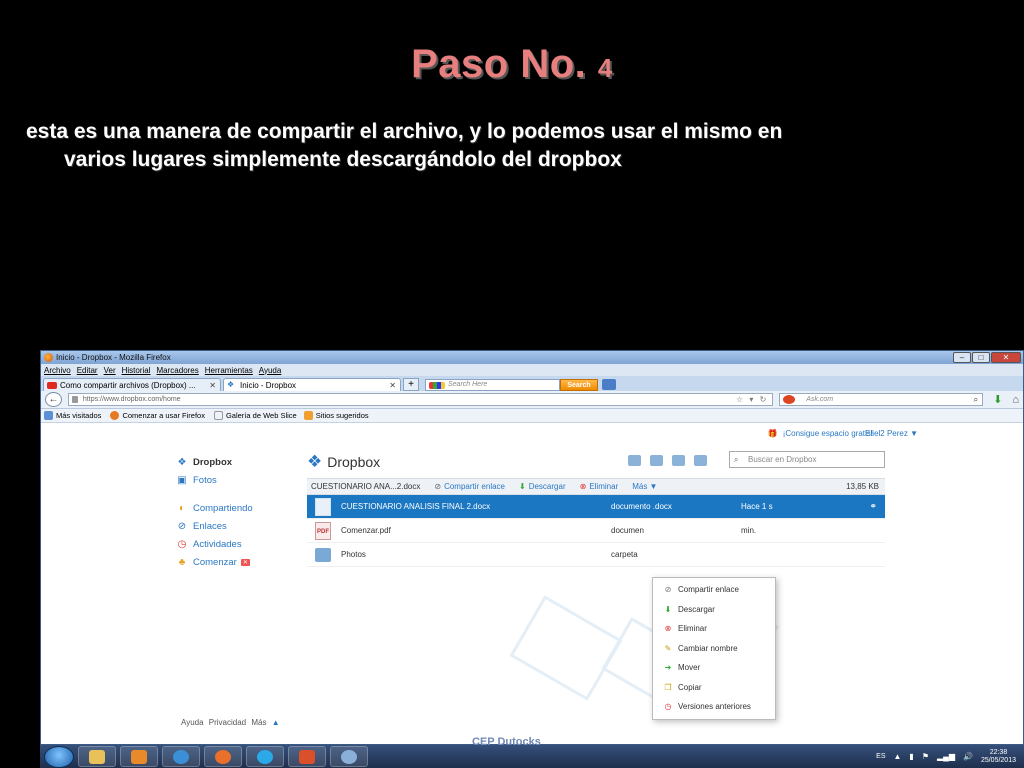 Image resolution: width=1024 pixels, height=768 pixels. Describe the element at coordinates (214, 544) in the screenshot. I see `sidebar-item-actividades: ◷ Actividades` at that location.